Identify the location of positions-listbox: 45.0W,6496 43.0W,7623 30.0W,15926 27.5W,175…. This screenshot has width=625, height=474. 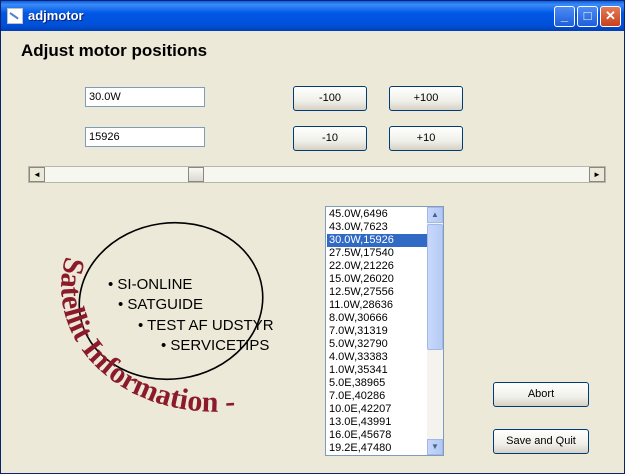
(384, 331).